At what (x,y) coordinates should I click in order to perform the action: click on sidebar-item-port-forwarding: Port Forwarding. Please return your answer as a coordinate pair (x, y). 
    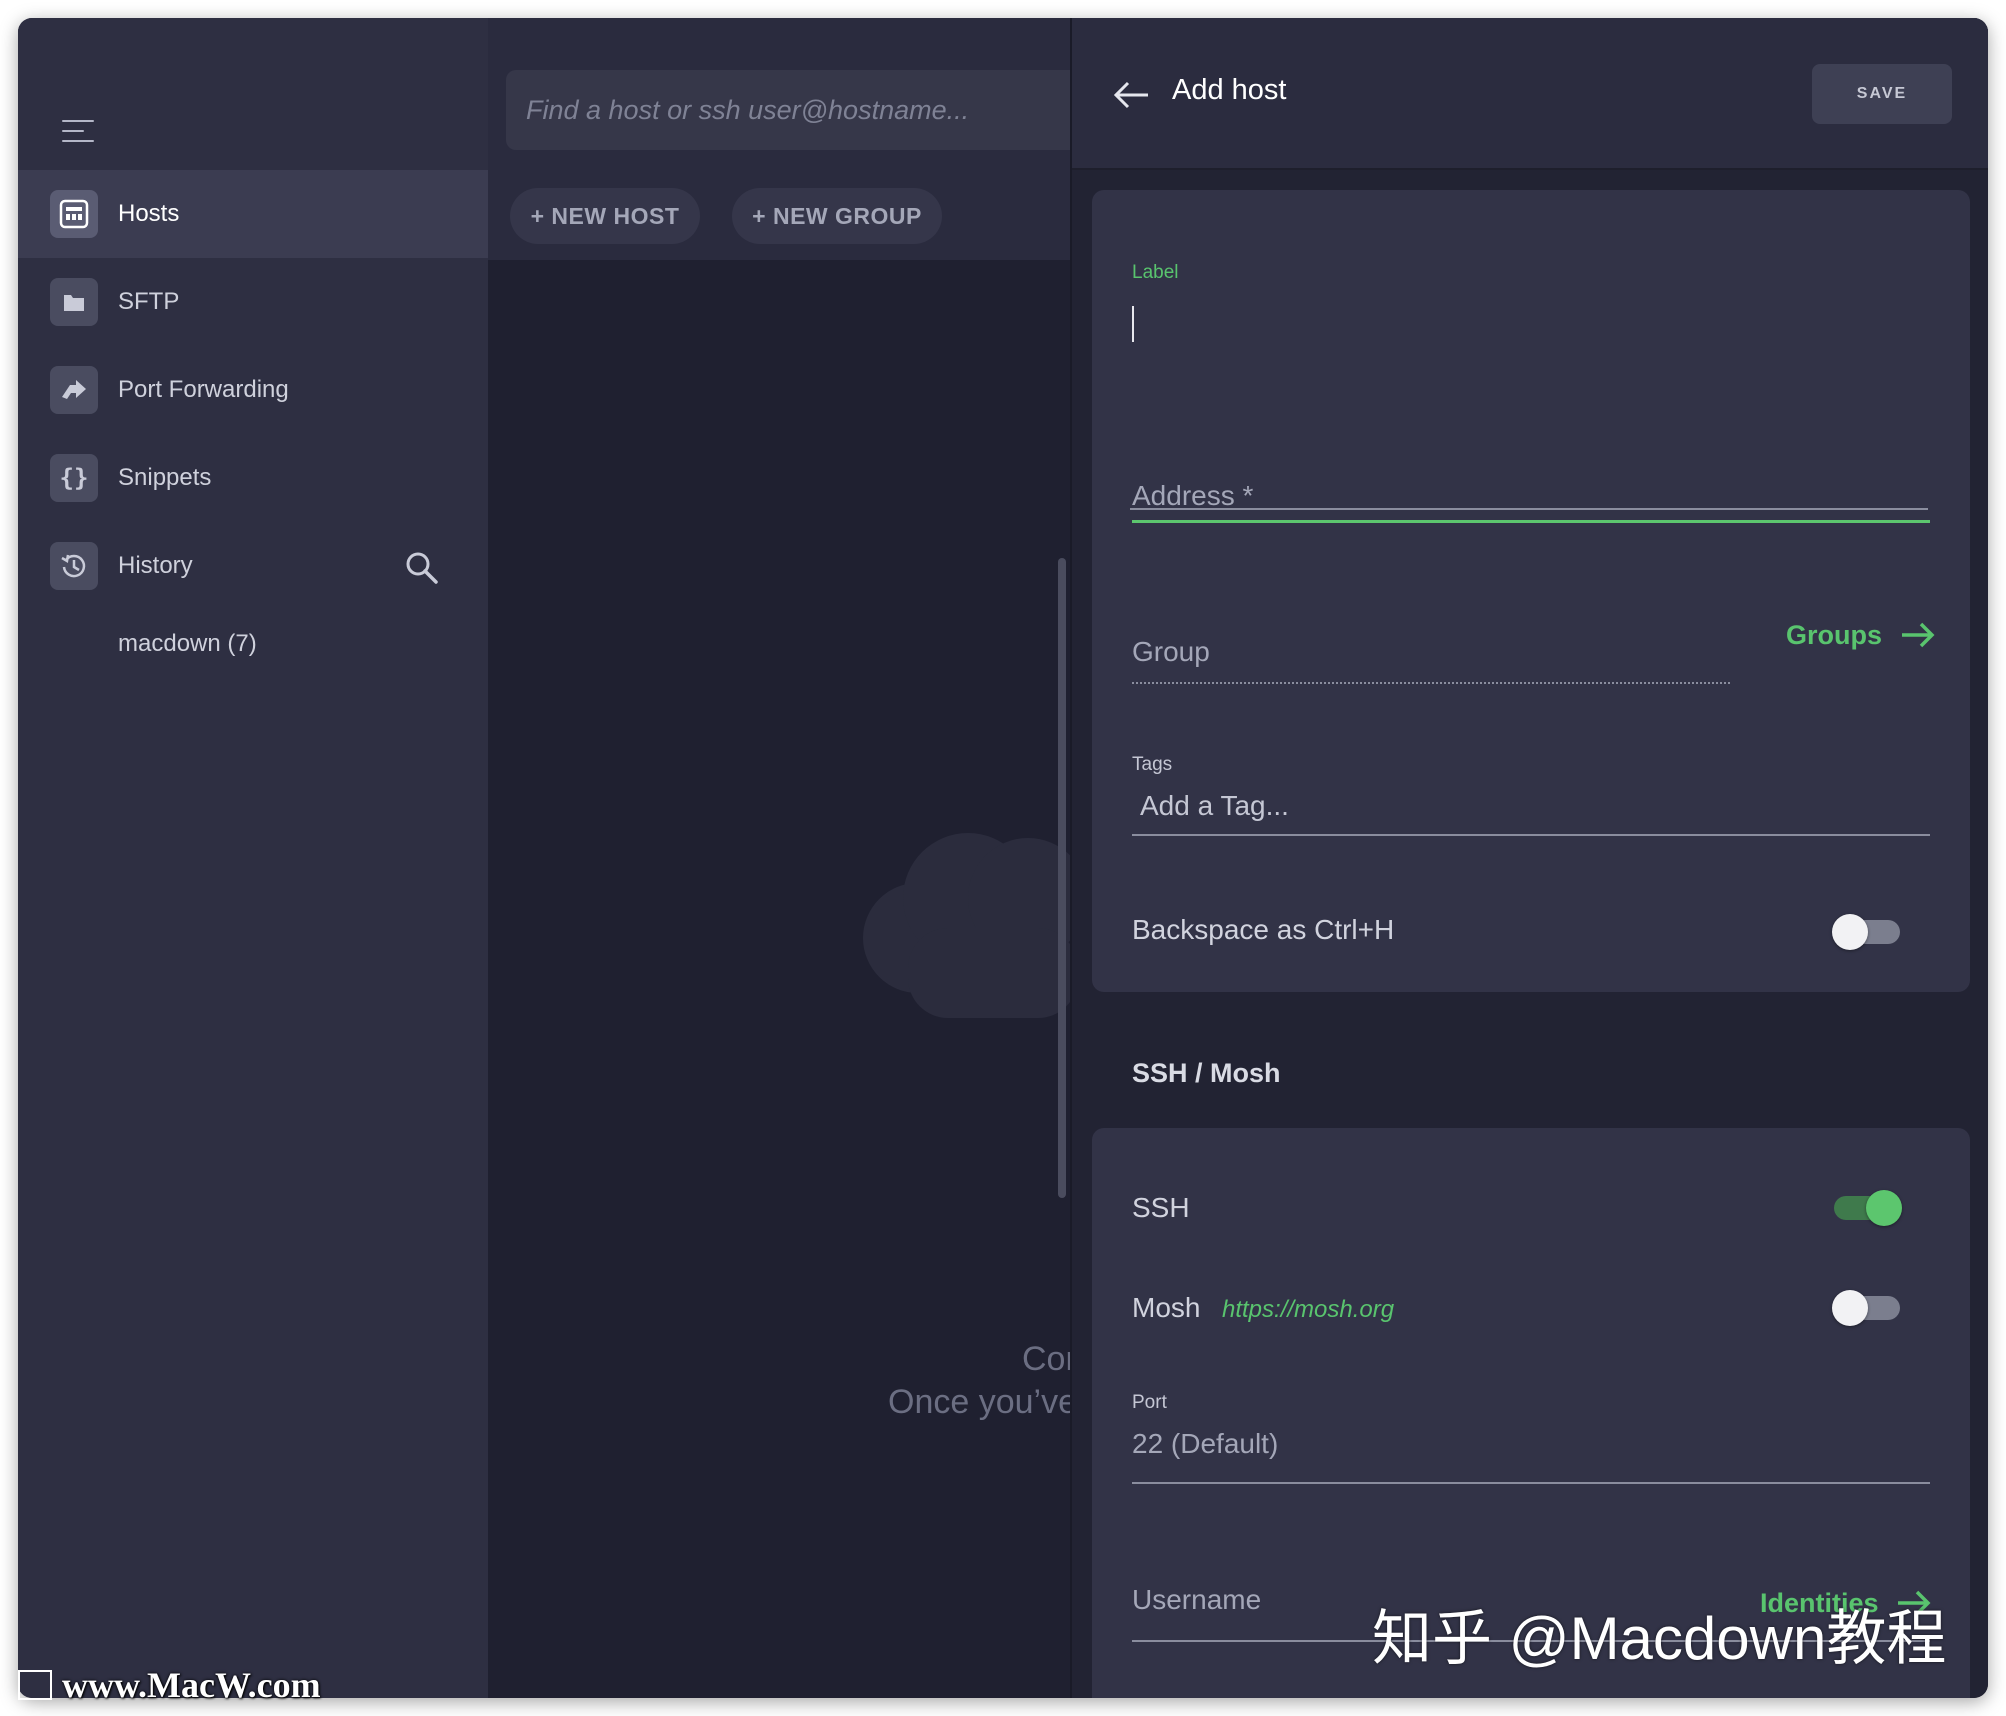
    Looking at the image, I should click on (253, 390).